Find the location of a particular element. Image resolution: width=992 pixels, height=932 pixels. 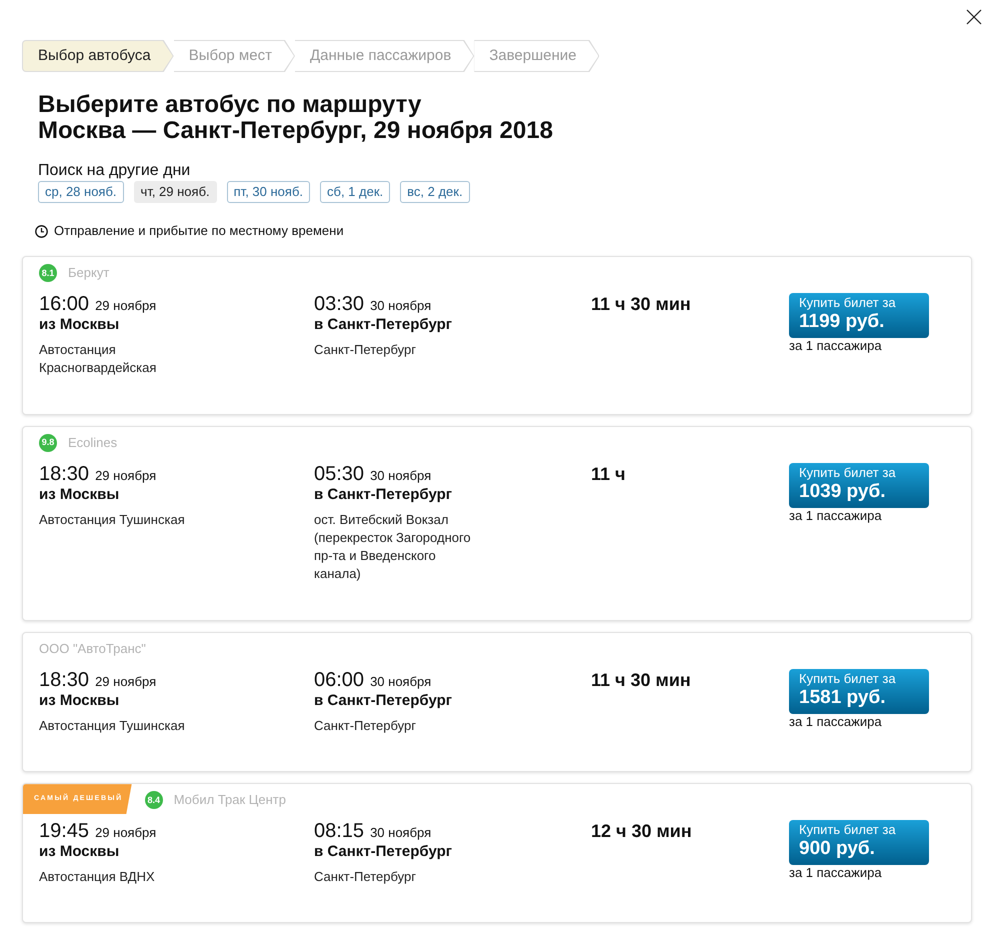

step-tab: Выбор автобуса is located at coordinates (98, 56).